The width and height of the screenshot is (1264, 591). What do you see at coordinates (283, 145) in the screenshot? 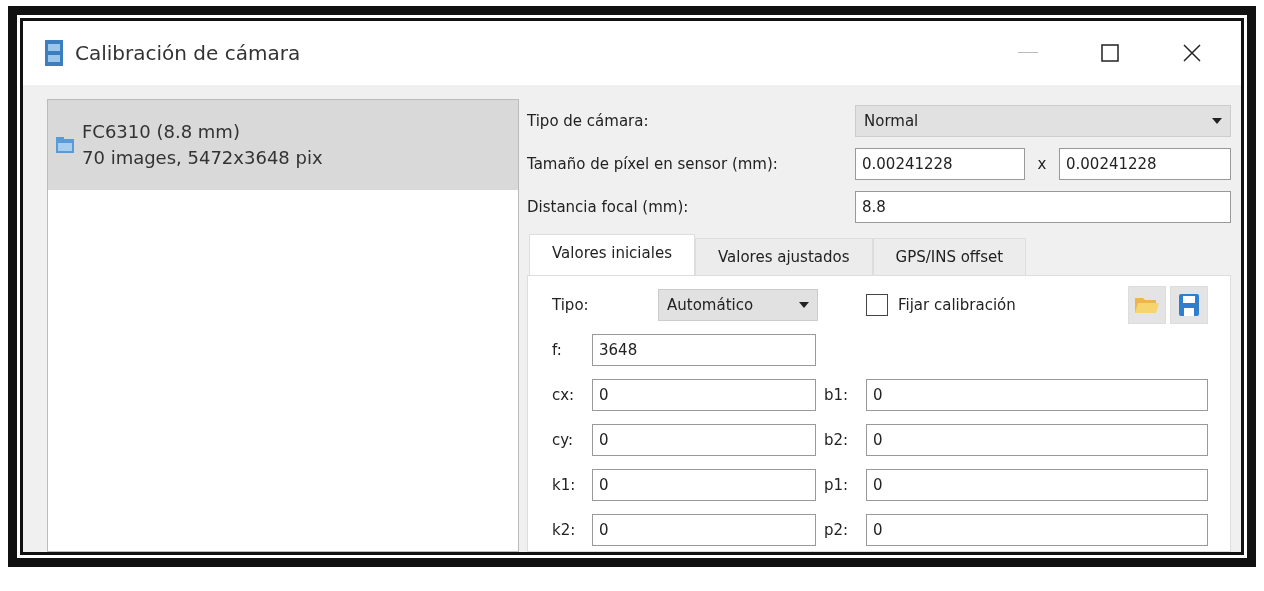
I see `camera-list-item: FC6310 (8.8 mm) 70 images, 5472x3648 pix` at bounding box center [283, 145].